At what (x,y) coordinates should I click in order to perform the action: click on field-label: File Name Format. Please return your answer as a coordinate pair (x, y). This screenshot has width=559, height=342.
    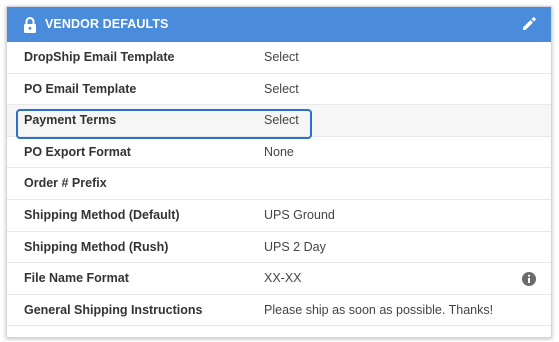
    Looking at the image, I should click on (76, 278).